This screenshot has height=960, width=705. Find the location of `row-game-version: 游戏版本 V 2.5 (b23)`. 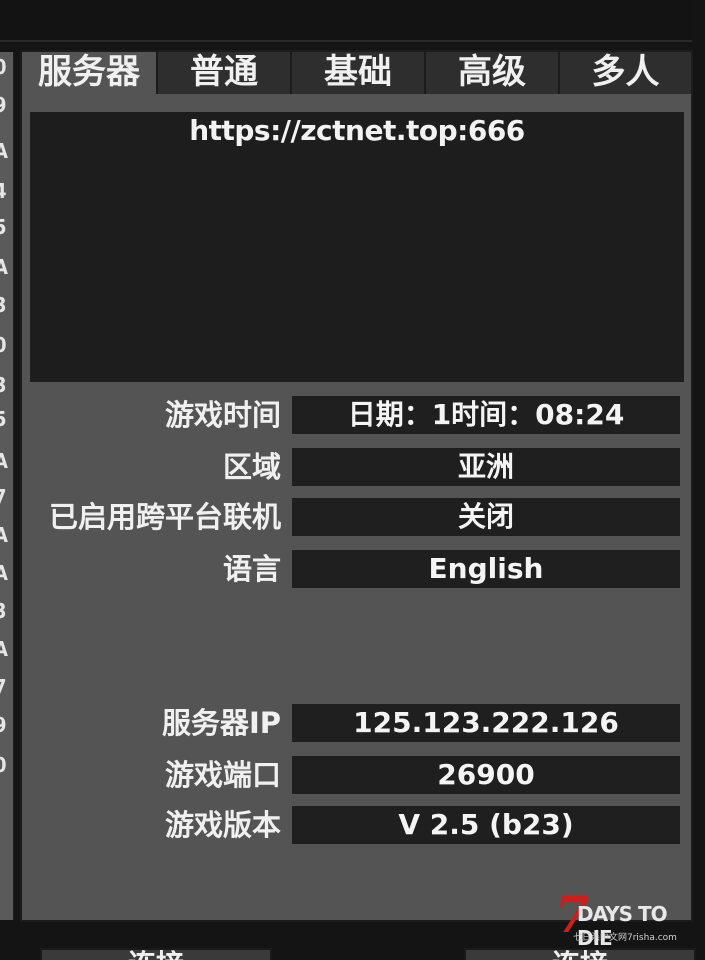

row-game-version: 游戏版本 V 2.5 (b23) is located at coordinates (356, 825).